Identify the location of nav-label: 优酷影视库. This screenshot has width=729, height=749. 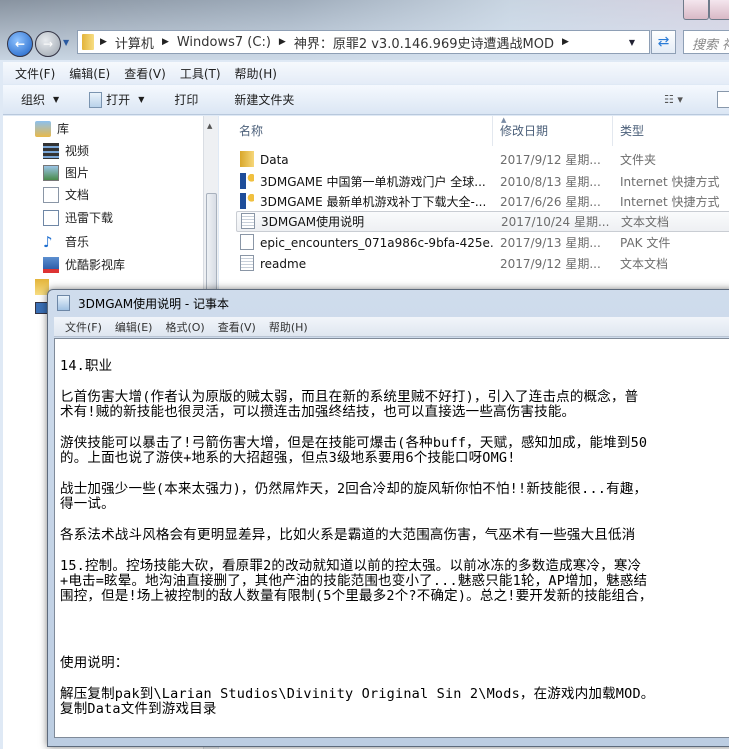
(95, 265).